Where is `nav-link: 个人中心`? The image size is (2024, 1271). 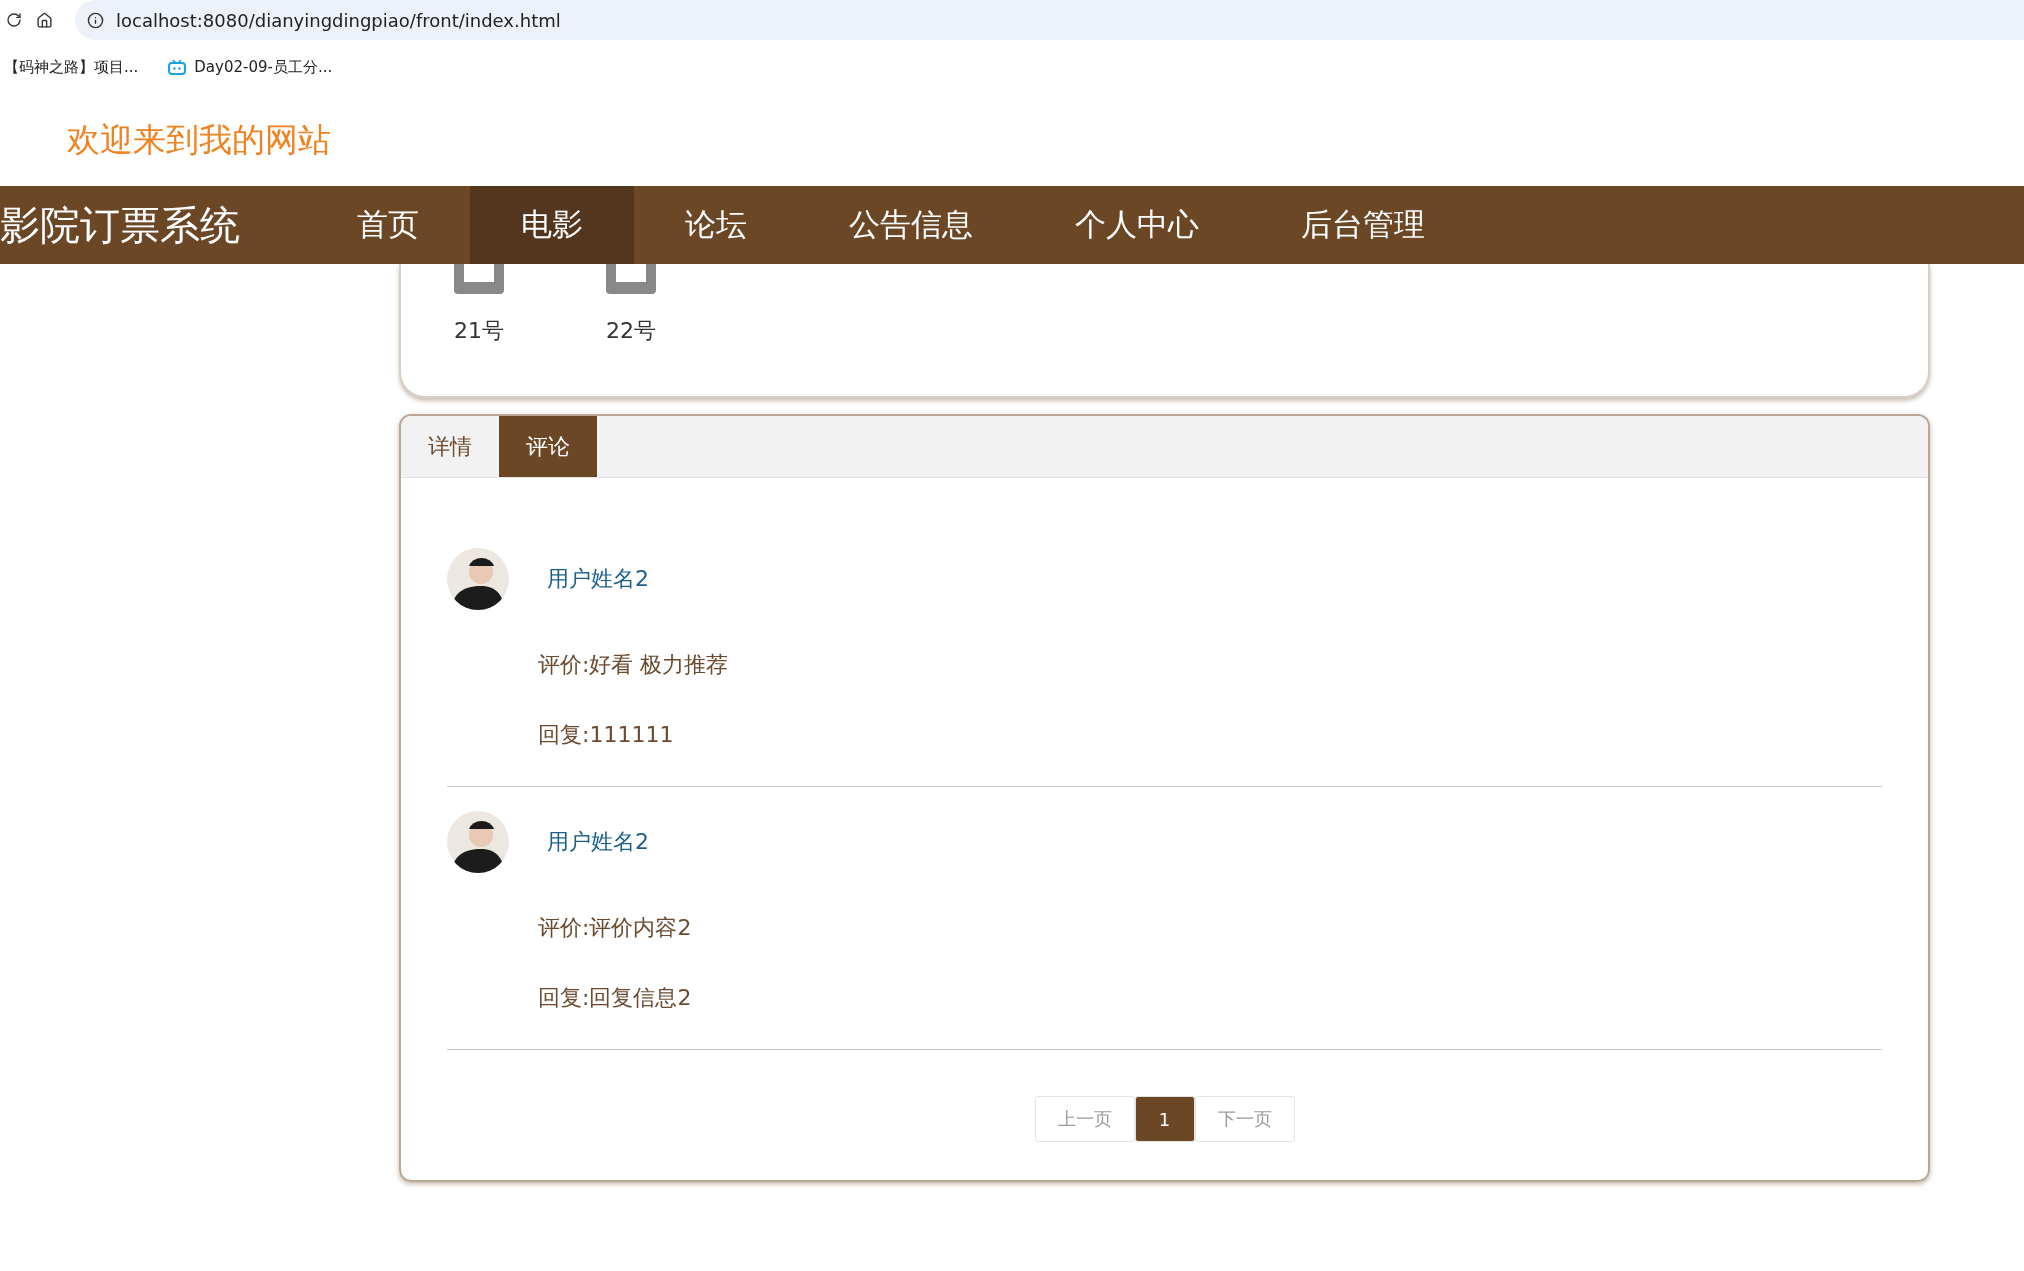 nav-link: 个人中心 is located at coordinates (1137, 225).